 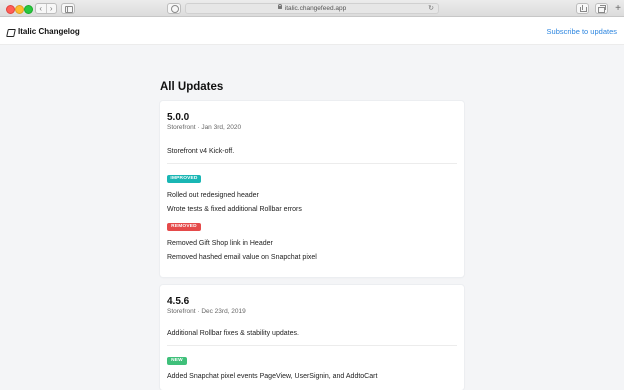 What do you see at coordinates (315, 8) in the screenshot?
I see `url-text: italic.changefeed.app` at bounding box center [315, 8].